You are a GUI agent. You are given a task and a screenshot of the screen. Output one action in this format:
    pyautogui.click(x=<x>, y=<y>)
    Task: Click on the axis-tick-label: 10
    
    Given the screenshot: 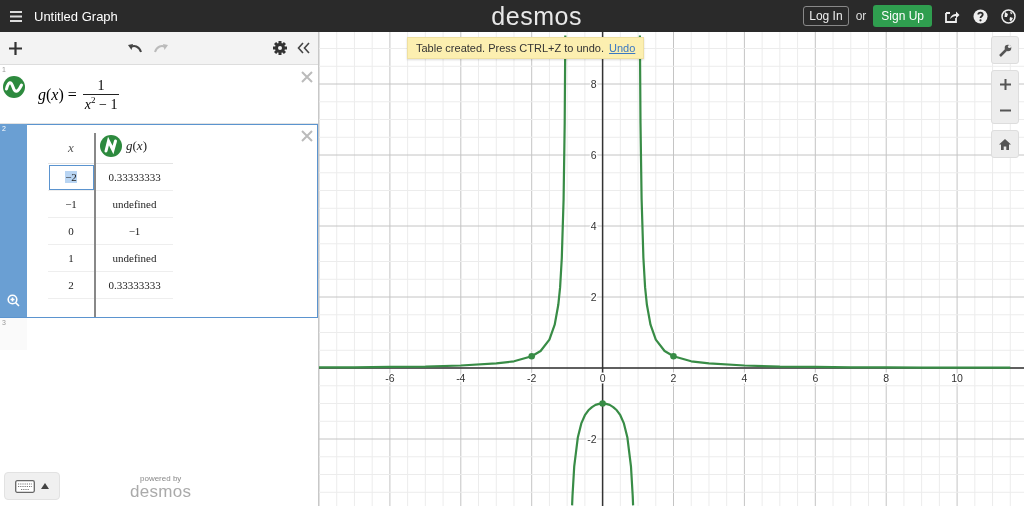 What is the action you would take?
    pyautogui.click(x=957, y=378)
    